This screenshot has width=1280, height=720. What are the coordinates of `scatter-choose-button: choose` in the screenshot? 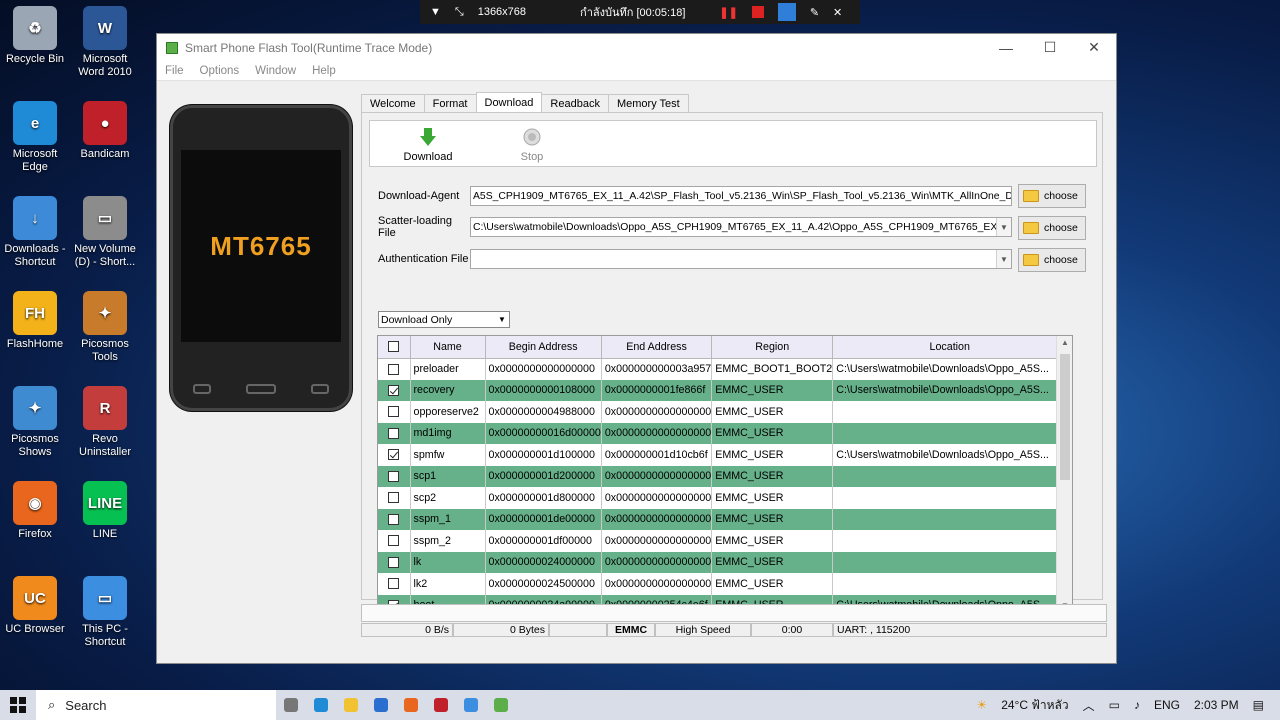 It's located at (1052, 228).